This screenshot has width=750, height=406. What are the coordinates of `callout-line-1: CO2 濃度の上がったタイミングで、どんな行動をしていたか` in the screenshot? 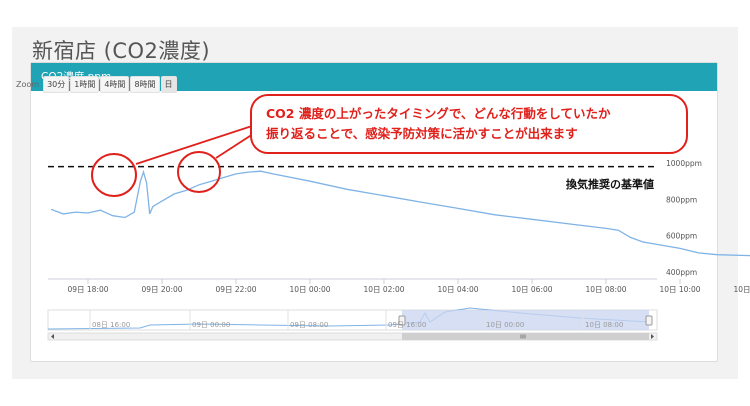 It's located at (438, 113).